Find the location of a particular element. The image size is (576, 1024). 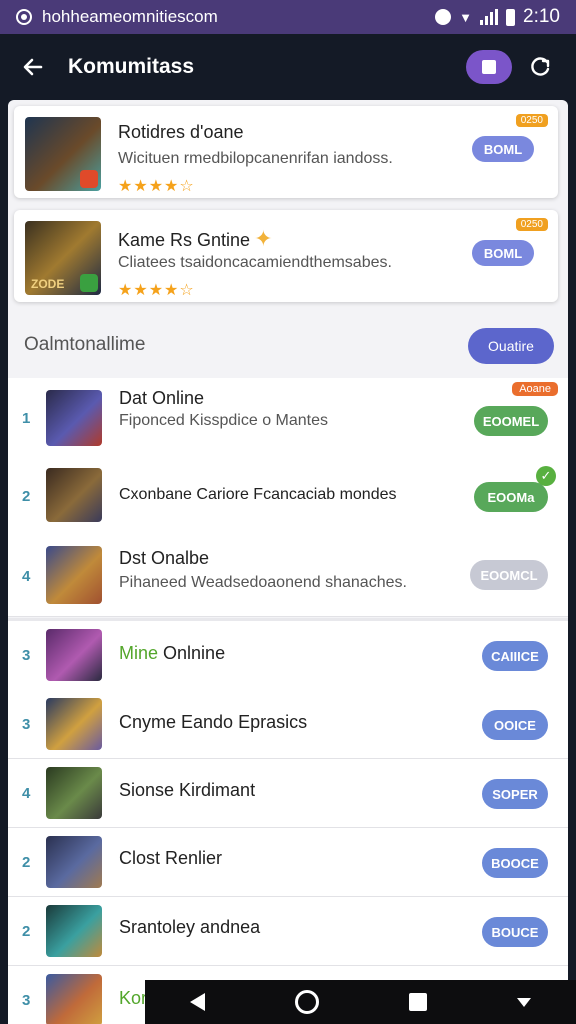

list-item: 3 Cnyme Eando Eprasics OOICE is located at coordinates (288, 724).